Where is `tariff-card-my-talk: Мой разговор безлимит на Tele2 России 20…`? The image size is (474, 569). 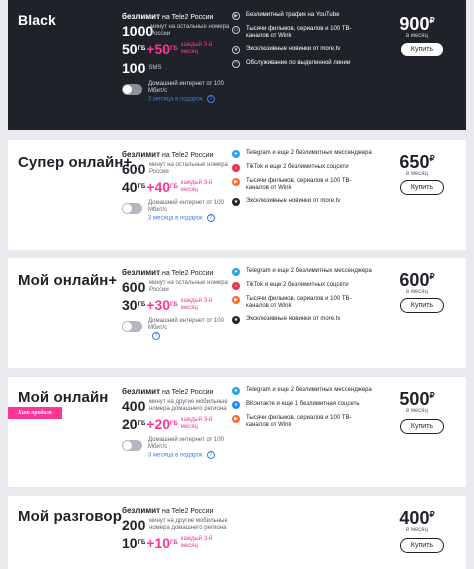 tariff-card-my-talk: Мой разговор безлимит на Tele2 России 20… is located at coordinates (237, 532).